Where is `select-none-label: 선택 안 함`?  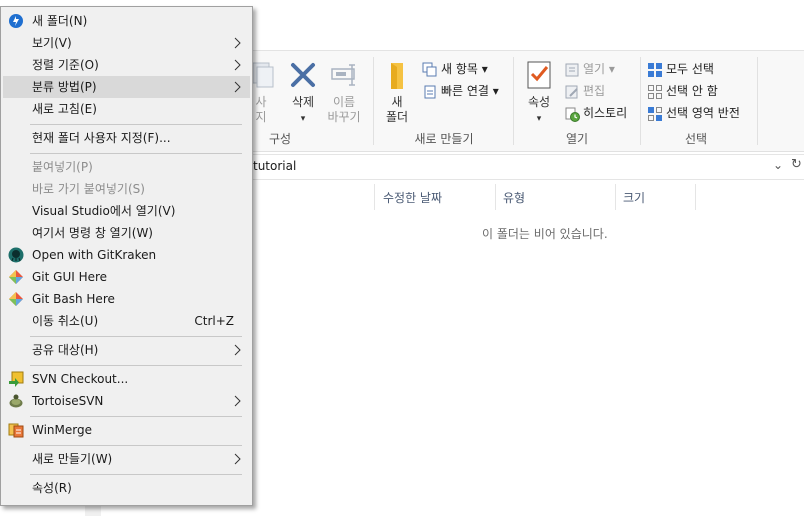 select-none-label: 선택 안 함 is located at coordinates (692, 91).